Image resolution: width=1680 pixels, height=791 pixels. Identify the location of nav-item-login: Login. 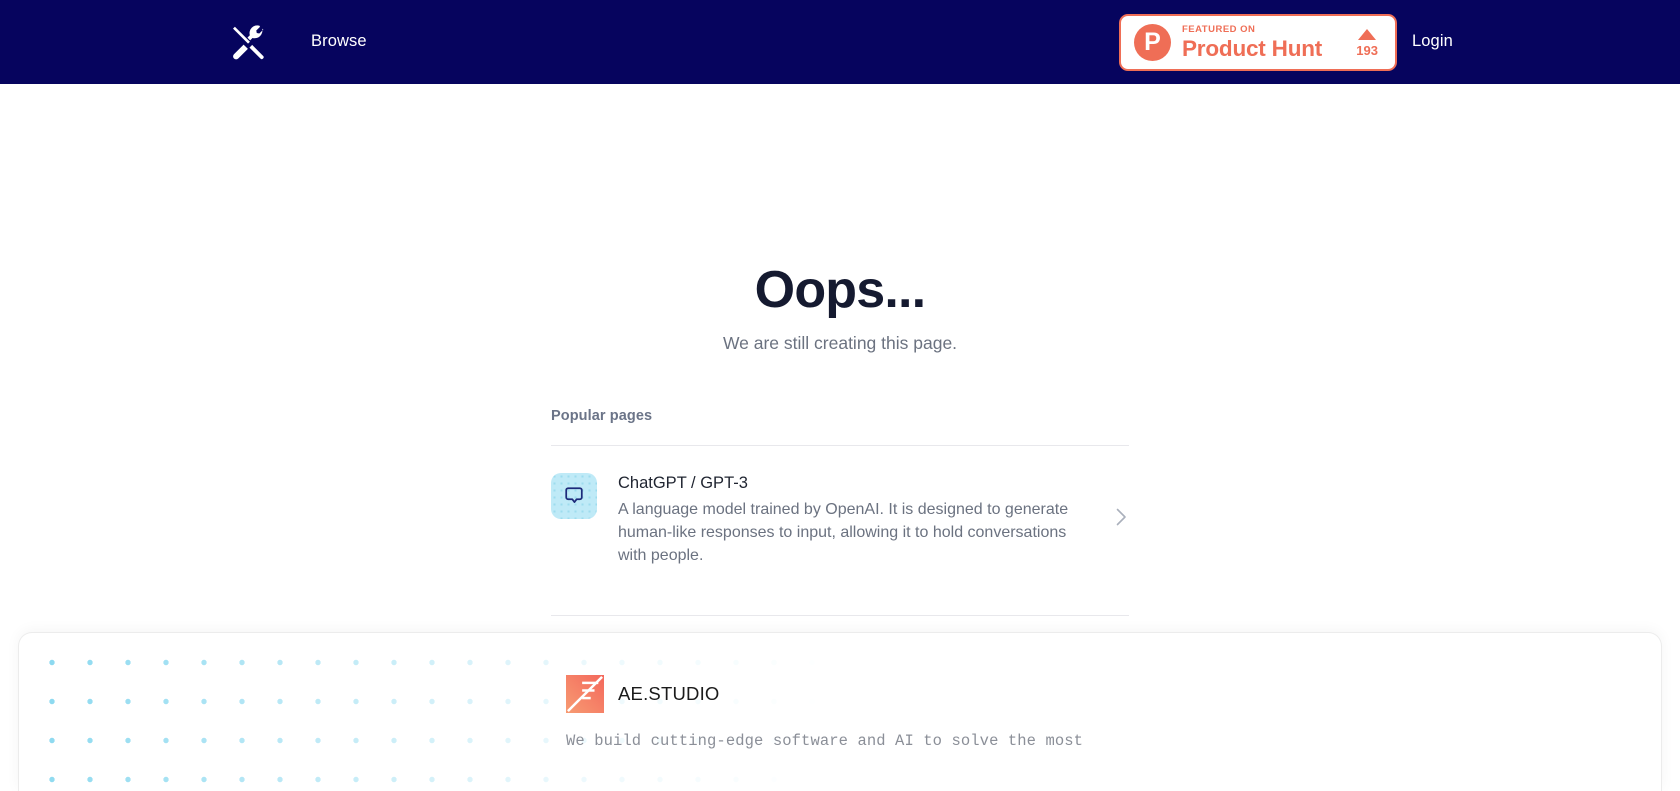
(1432, 41).